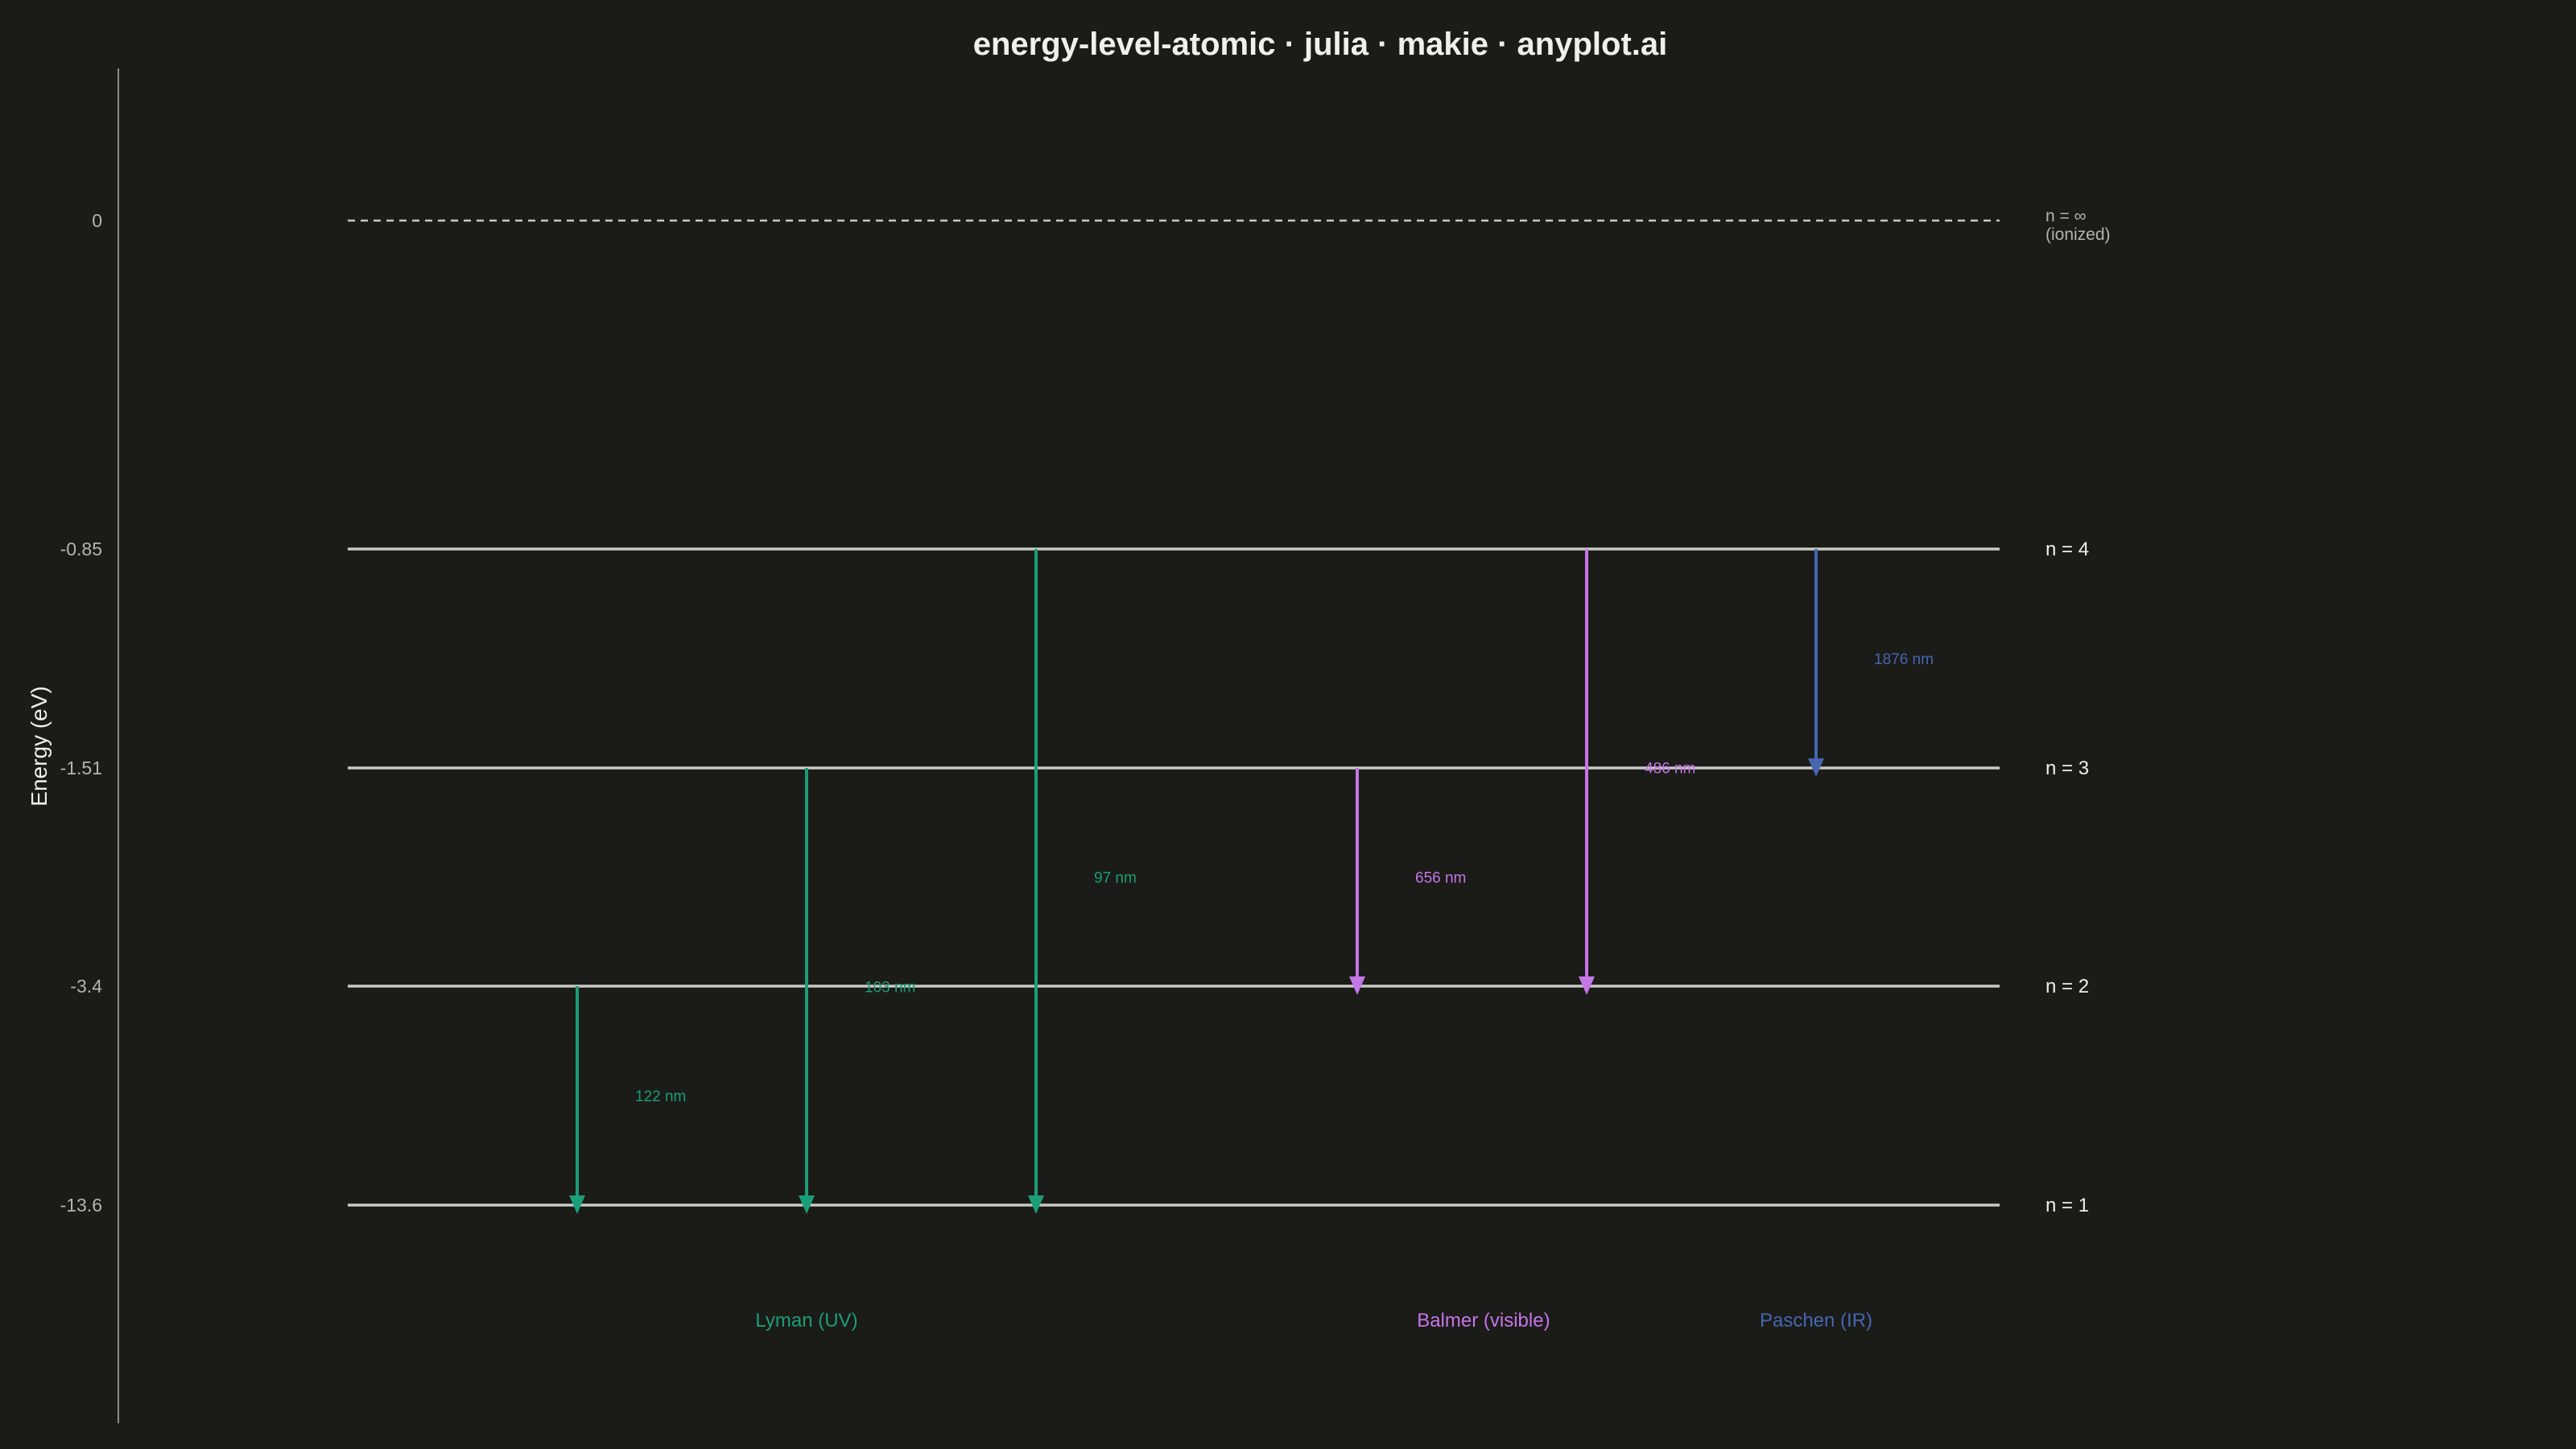 The image size is (2576, 1449). I want to click on ionization-sublabel: (ionized), so click(2078, 234).